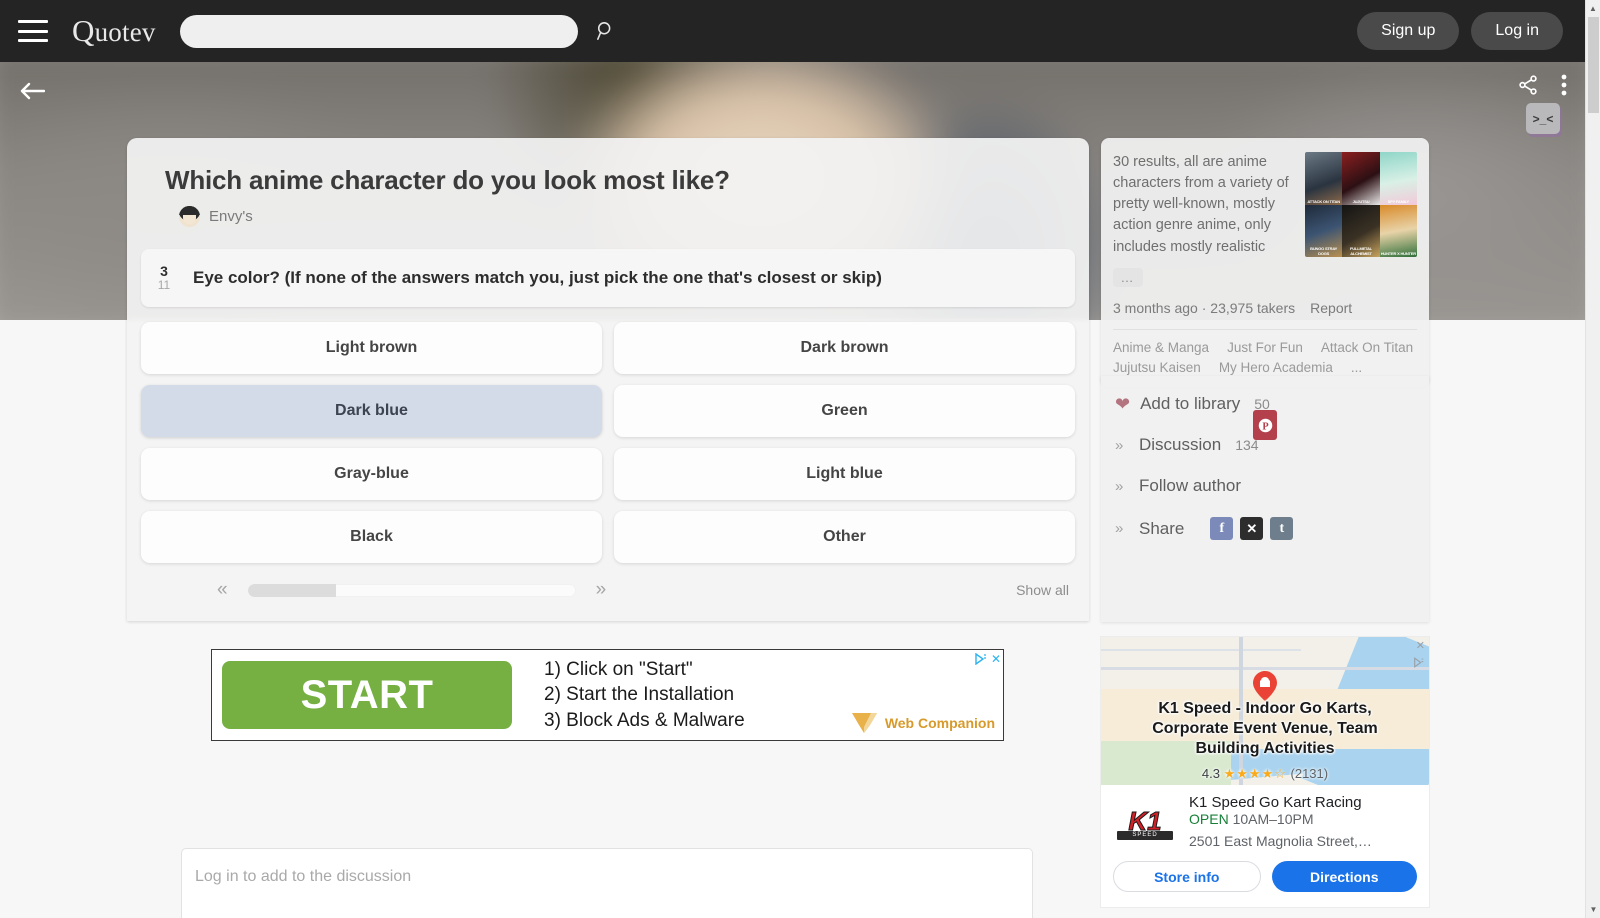 The height and width of the screenshot is (918, 1600). I want to click on x-twitter-icon: ✕, so click(1252, 528).